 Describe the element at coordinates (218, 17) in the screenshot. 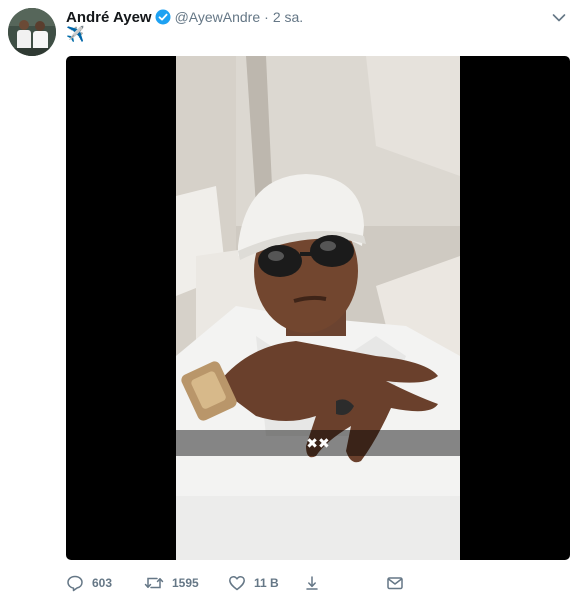

I see `user-handle: @AyewAndre` at that location.